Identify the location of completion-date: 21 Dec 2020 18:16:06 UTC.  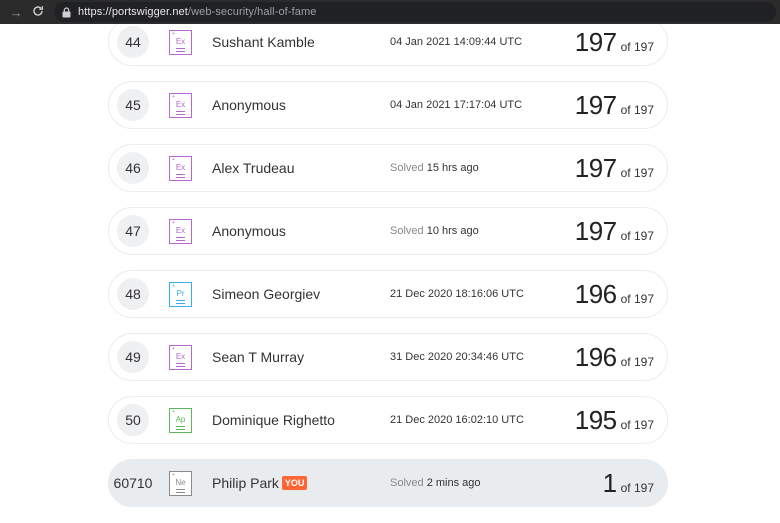
(457, 294).